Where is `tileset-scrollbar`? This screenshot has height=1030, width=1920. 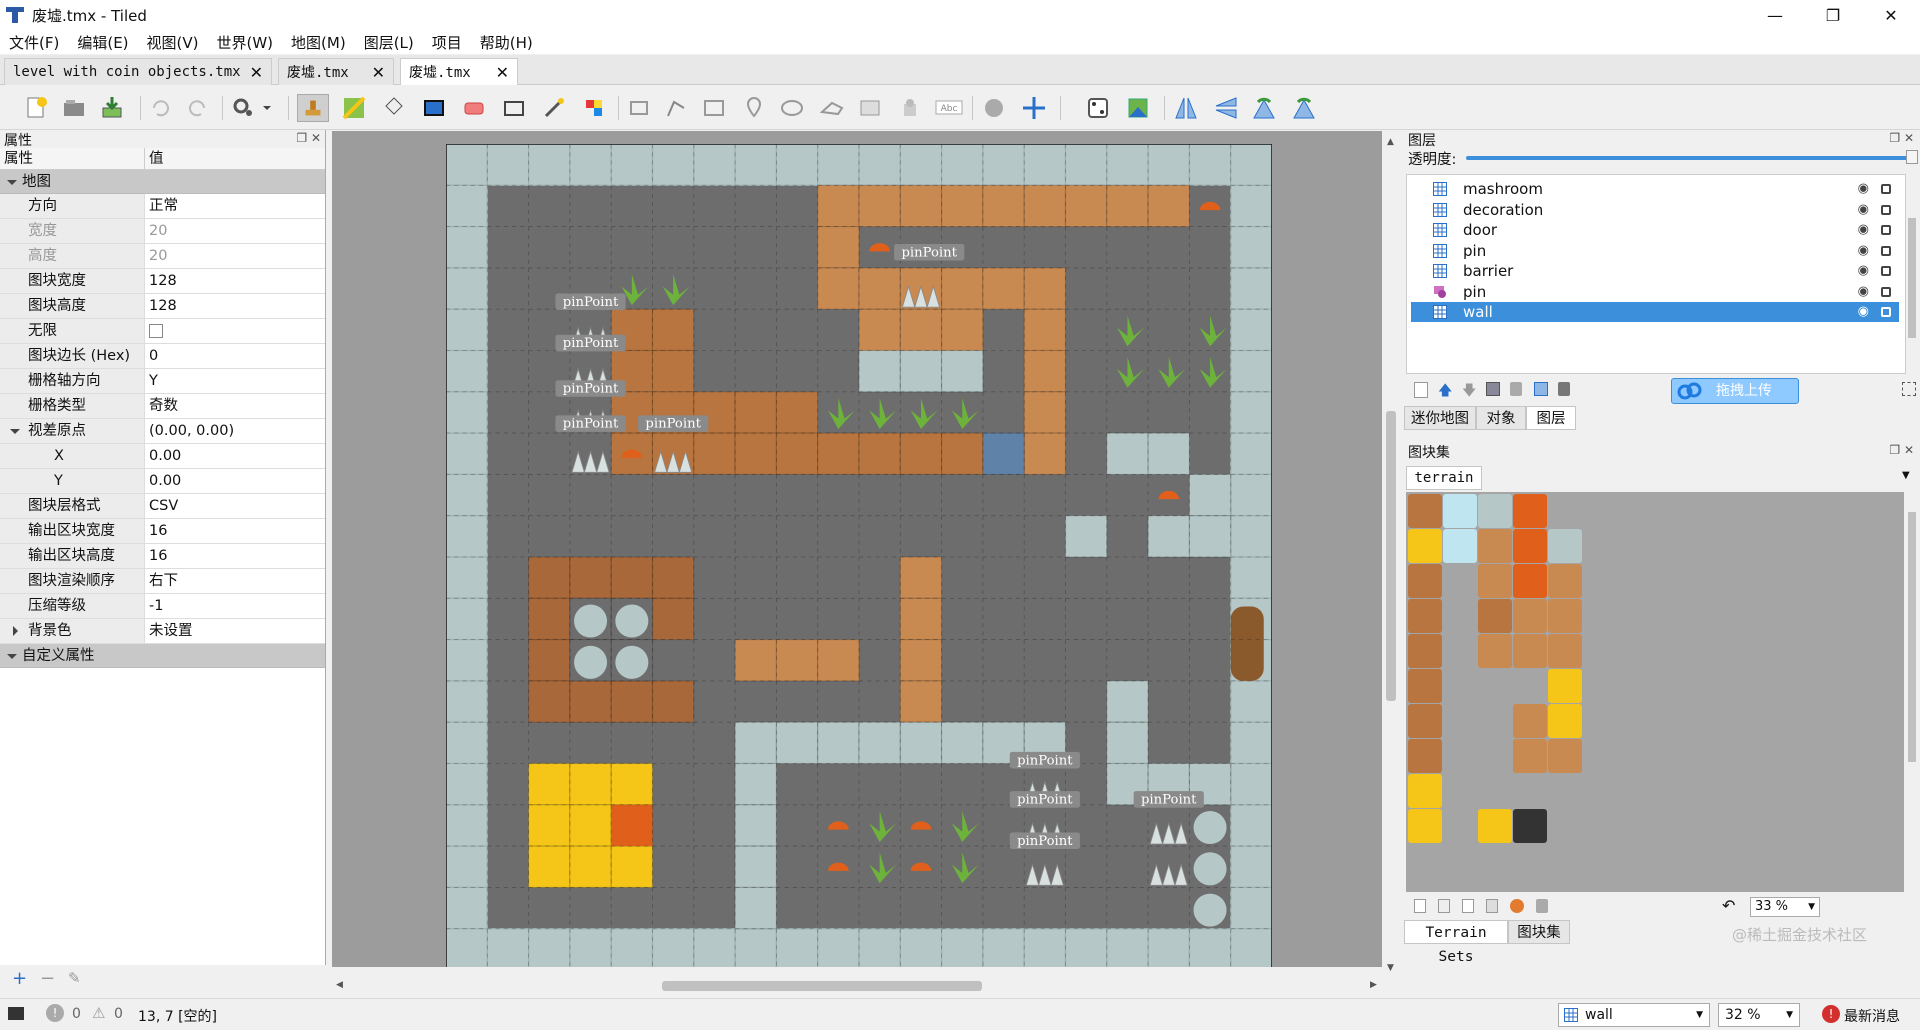 tileset-scrollbar is located at coordinates (1912, 692).